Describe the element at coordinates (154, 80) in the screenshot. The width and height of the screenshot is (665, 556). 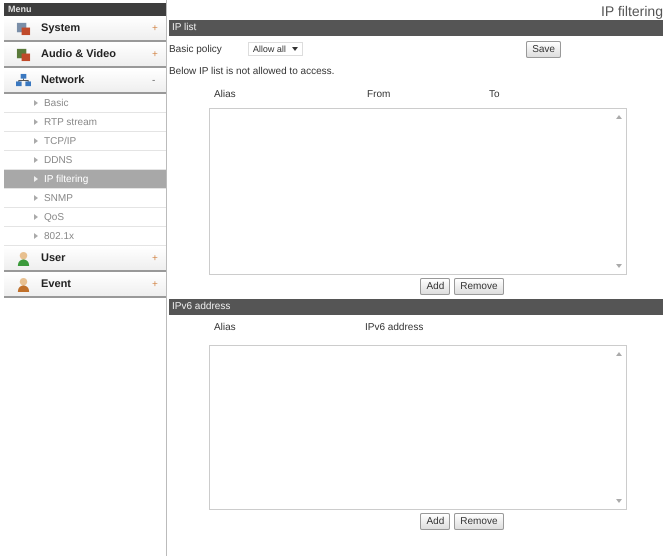
I see `expand-sign: -` at that location.